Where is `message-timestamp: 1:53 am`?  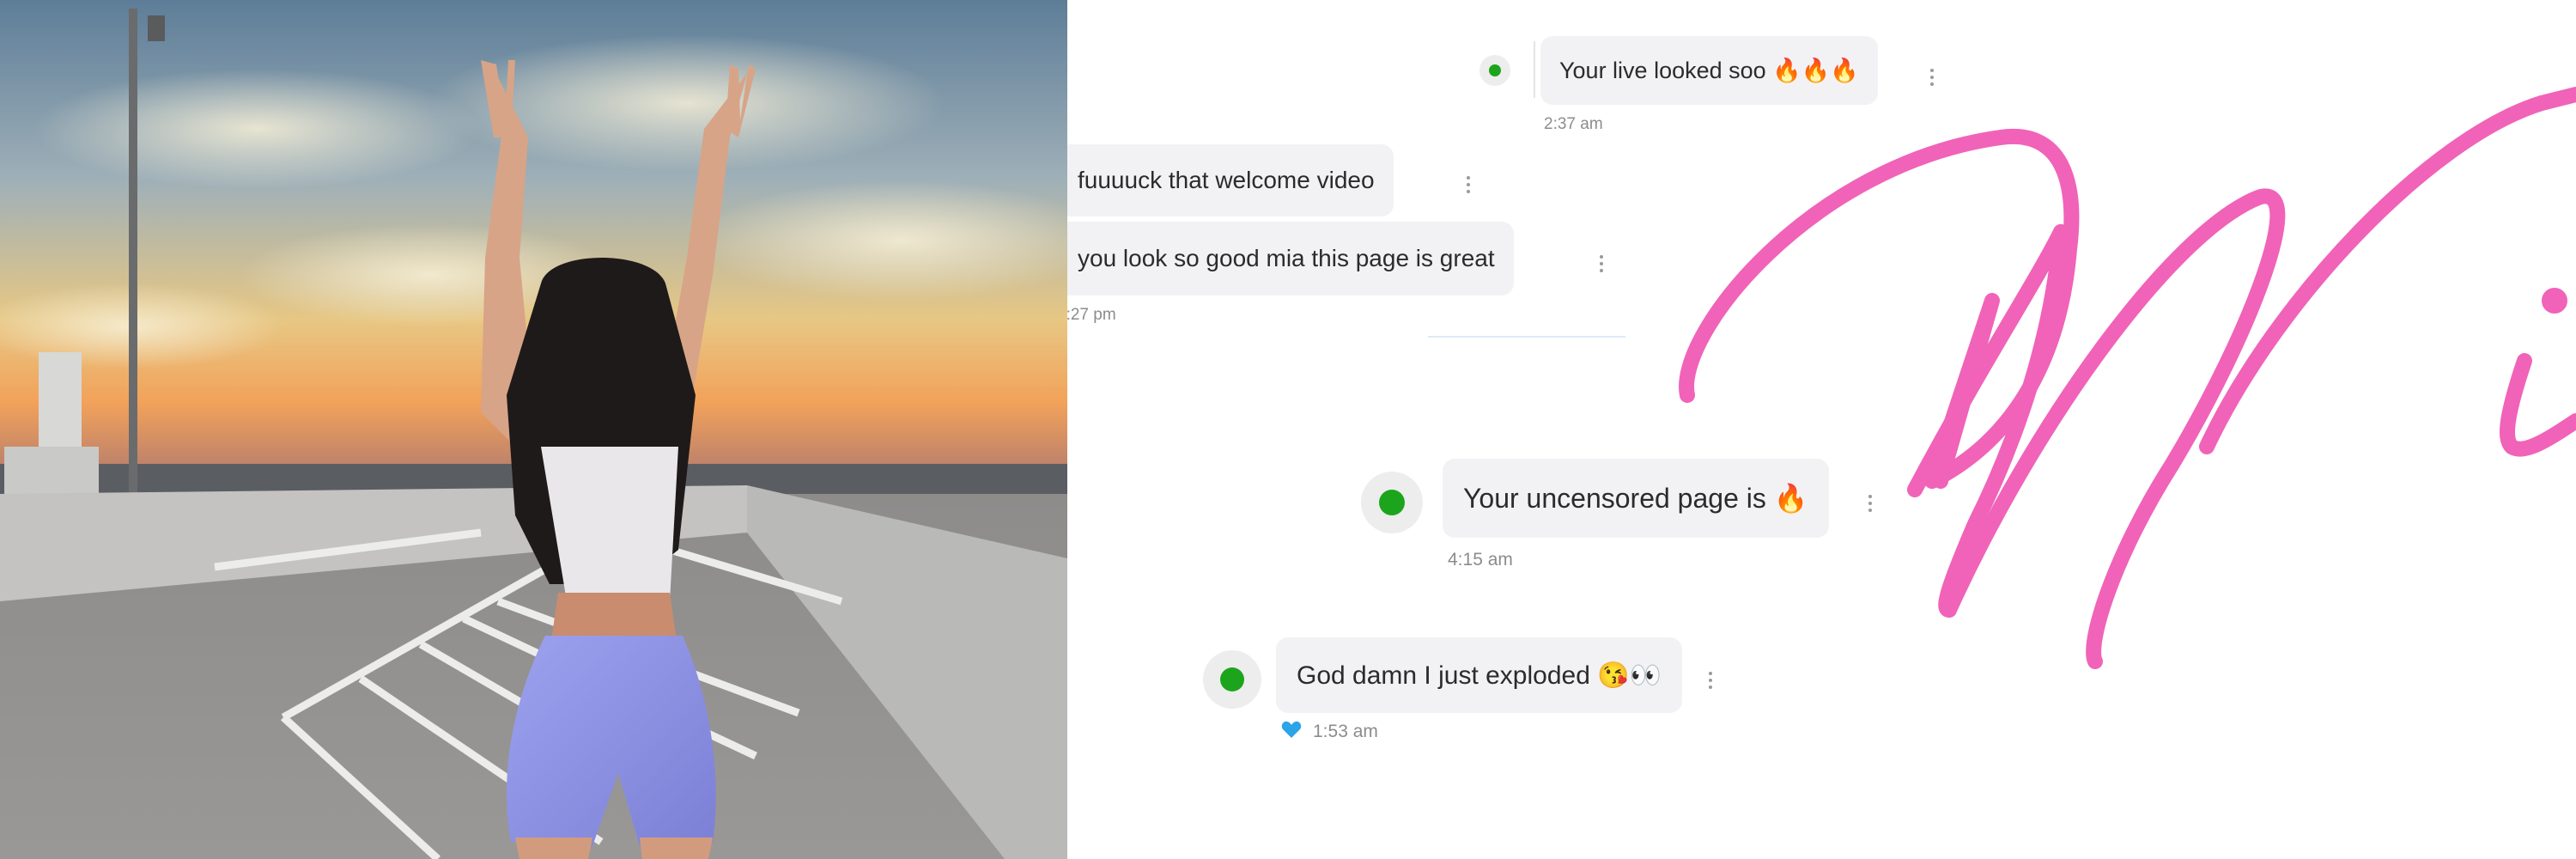
message-timestamp: 1:53 am is located at coordinates (1345, 732).